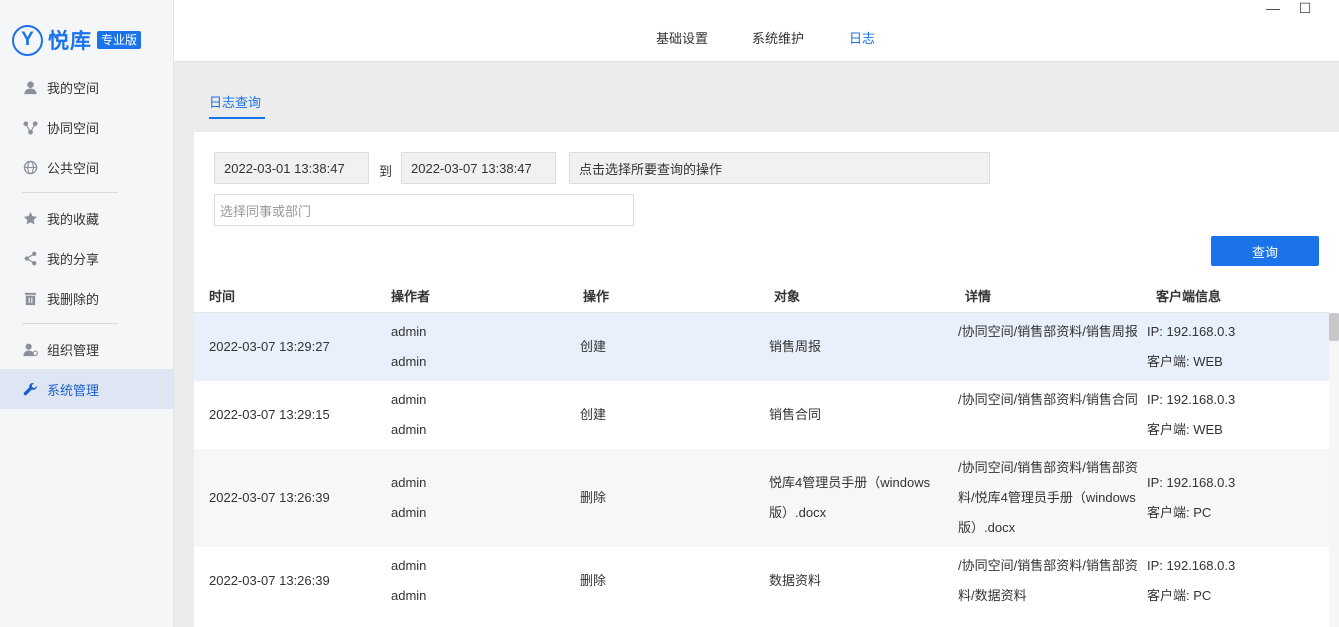  I want to click on wrench-icon, so click(30, 389).